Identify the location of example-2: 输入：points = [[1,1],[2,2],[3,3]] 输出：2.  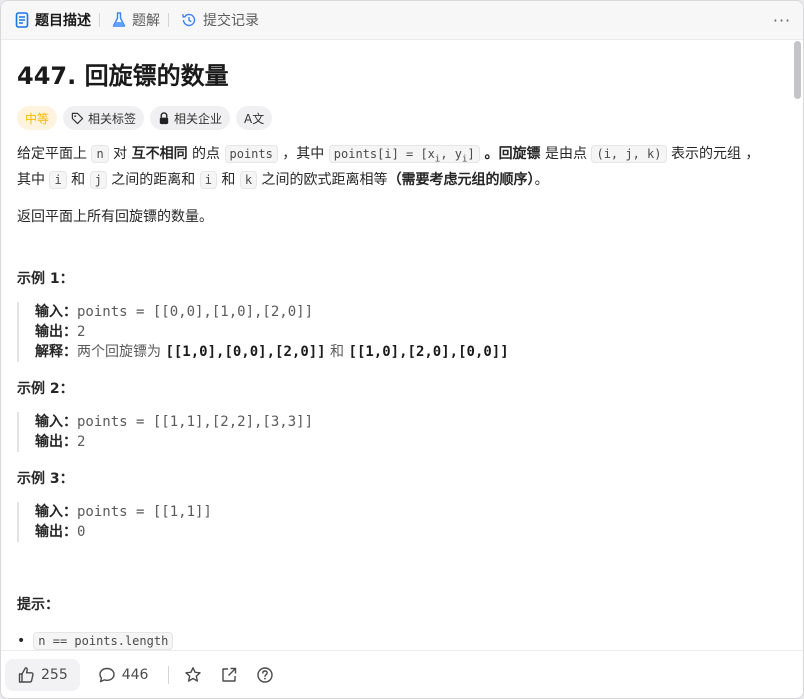
(395, 432).